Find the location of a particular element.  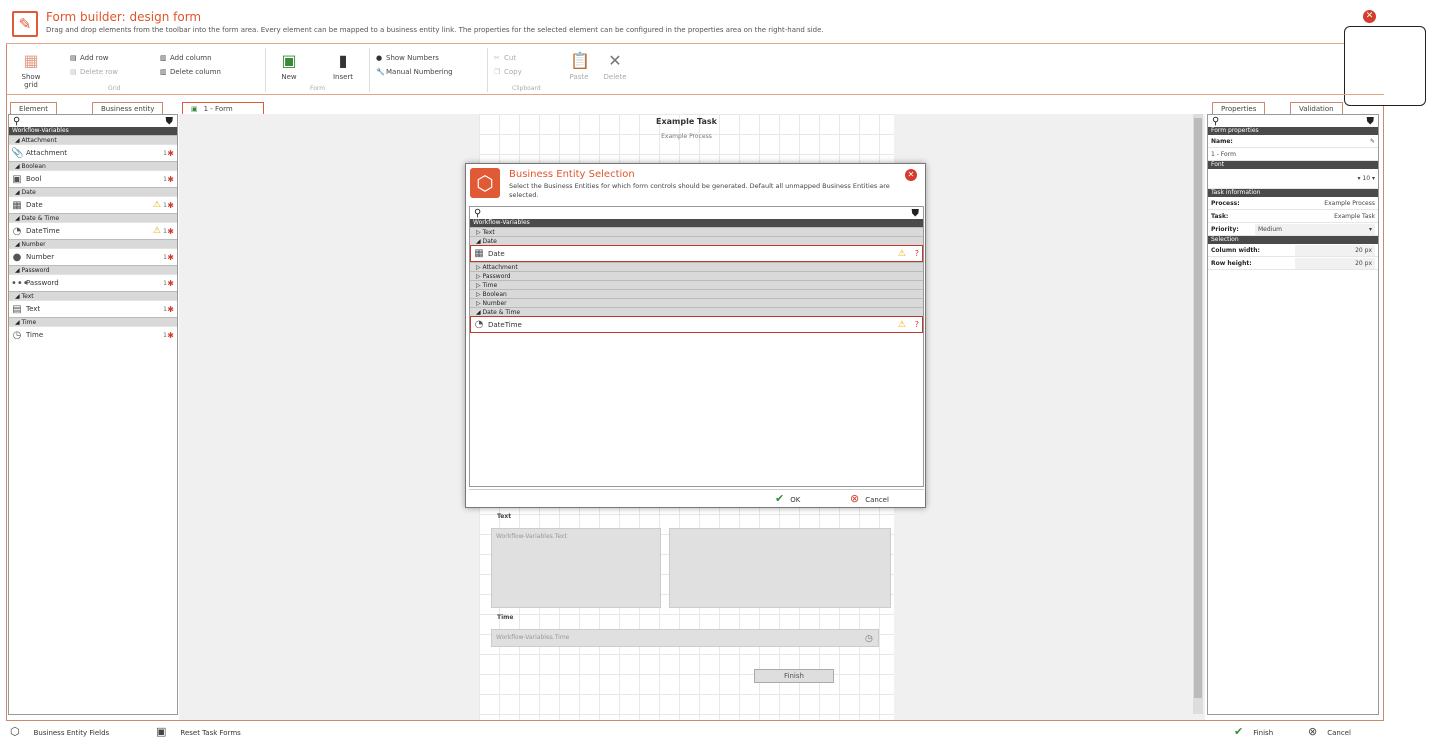

font-header: Font is located at coordinates (1293, 165).